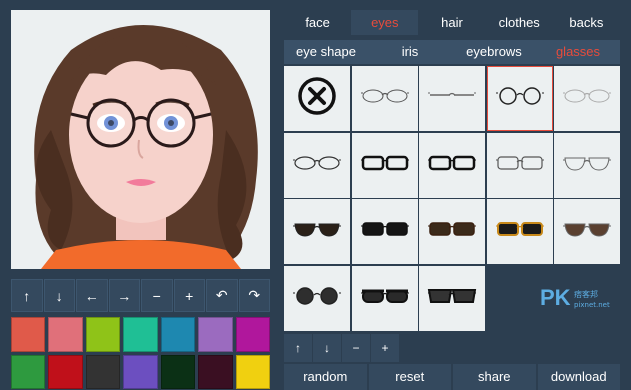  I want to click on glasses-option-g9, so click(587, 165).